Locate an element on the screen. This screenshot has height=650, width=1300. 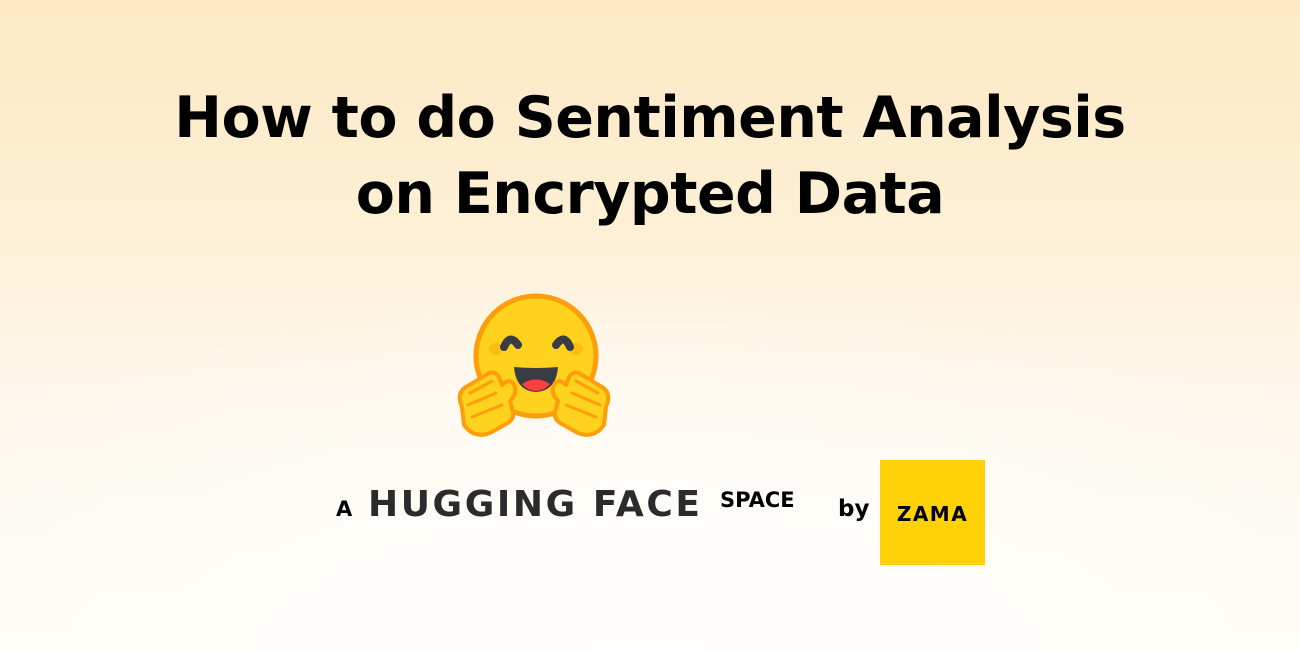
title-line-2: on Encrypted Data is located at coordinates (650, 194).